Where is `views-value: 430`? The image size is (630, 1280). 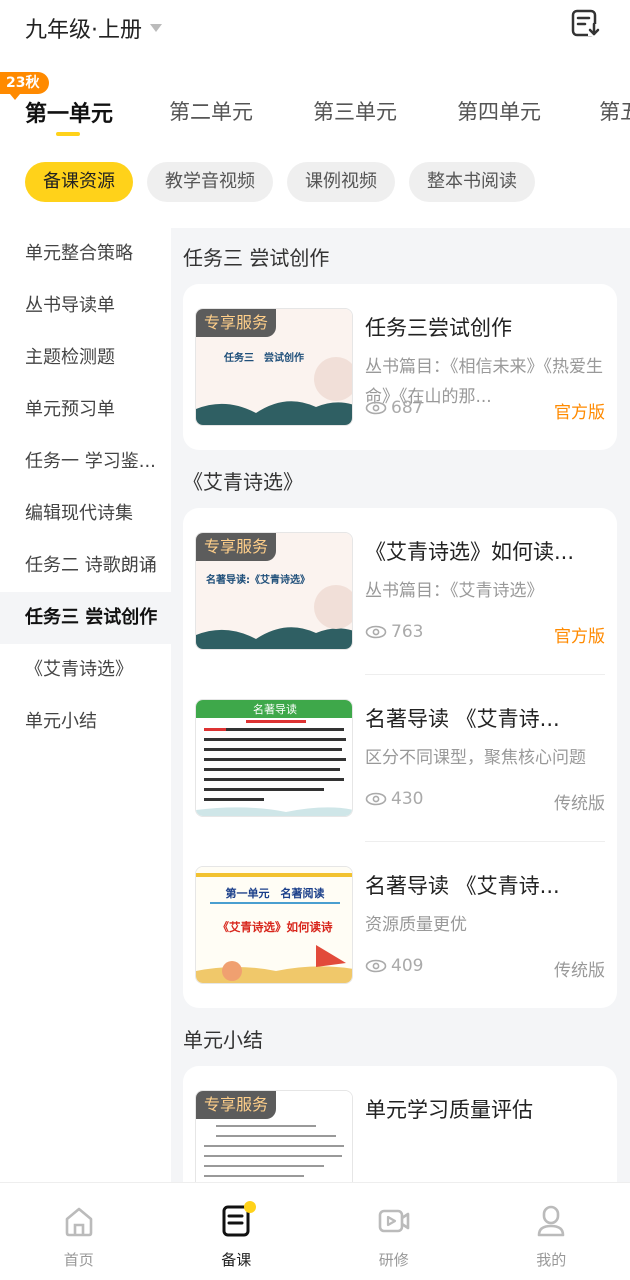 views-value: 430 is located at coordinates (407, 799).